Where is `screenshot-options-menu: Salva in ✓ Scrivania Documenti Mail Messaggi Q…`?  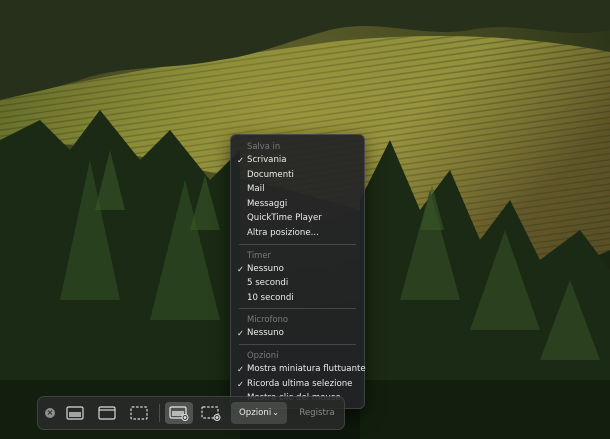 screenshot-options-menu: Salva in ✓ Scrivania Documenti Mail Messaggi Q… is located at coordinates (298, 271).